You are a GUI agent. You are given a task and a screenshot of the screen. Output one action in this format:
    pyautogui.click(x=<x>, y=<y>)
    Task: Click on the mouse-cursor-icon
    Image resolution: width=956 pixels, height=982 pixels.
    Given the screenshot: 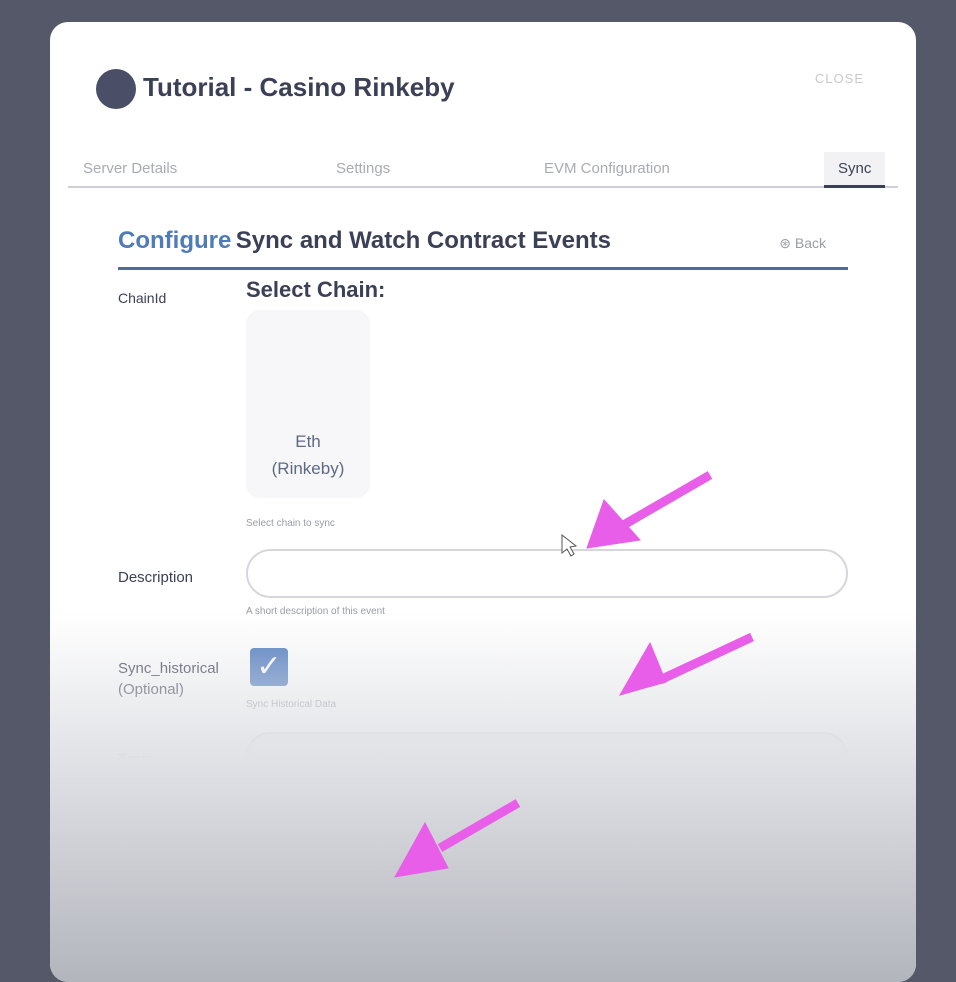 What is the action you would take?
    pyautogui.click(x=569, y=545)
    